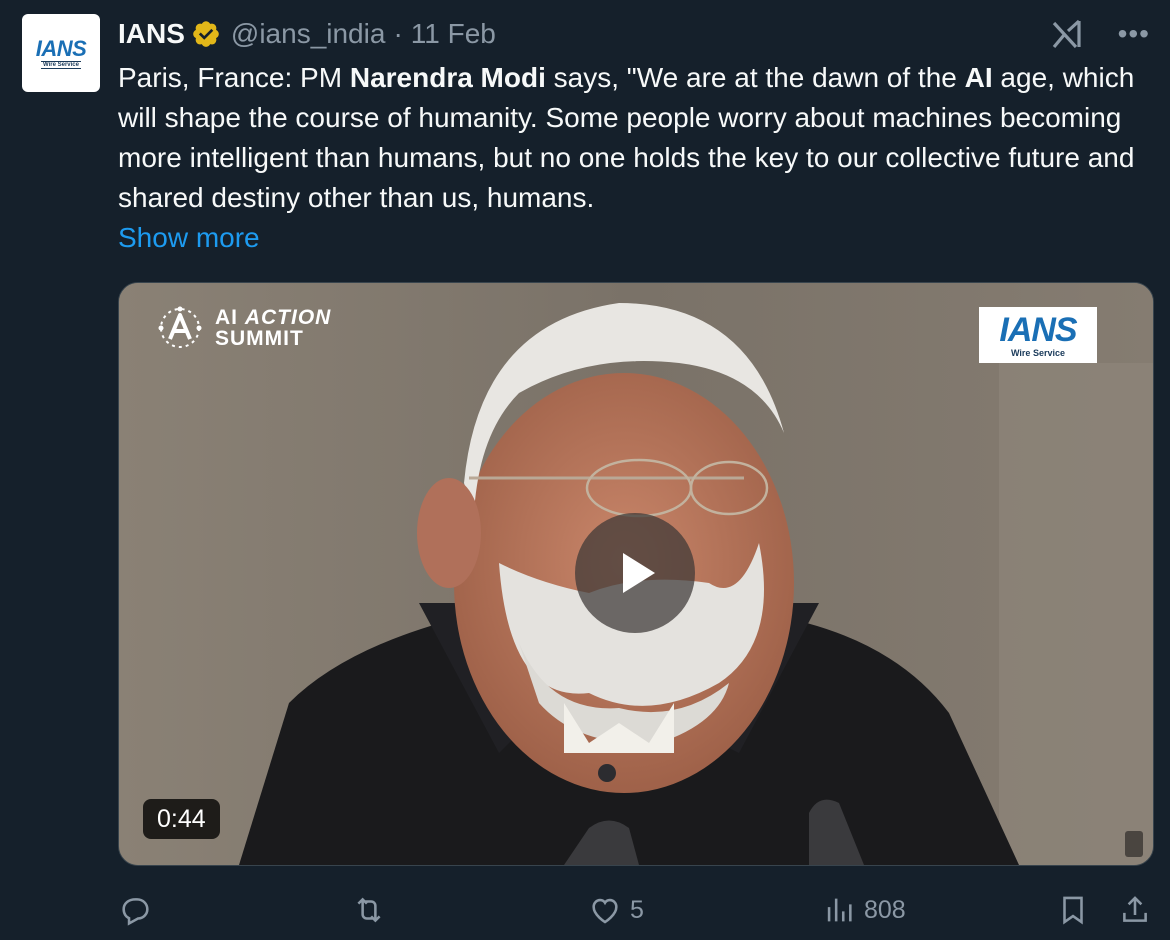  Describe the element at coordinates (226, 317) in the screenshot. I see `summit-ai-label: AI` at that location.